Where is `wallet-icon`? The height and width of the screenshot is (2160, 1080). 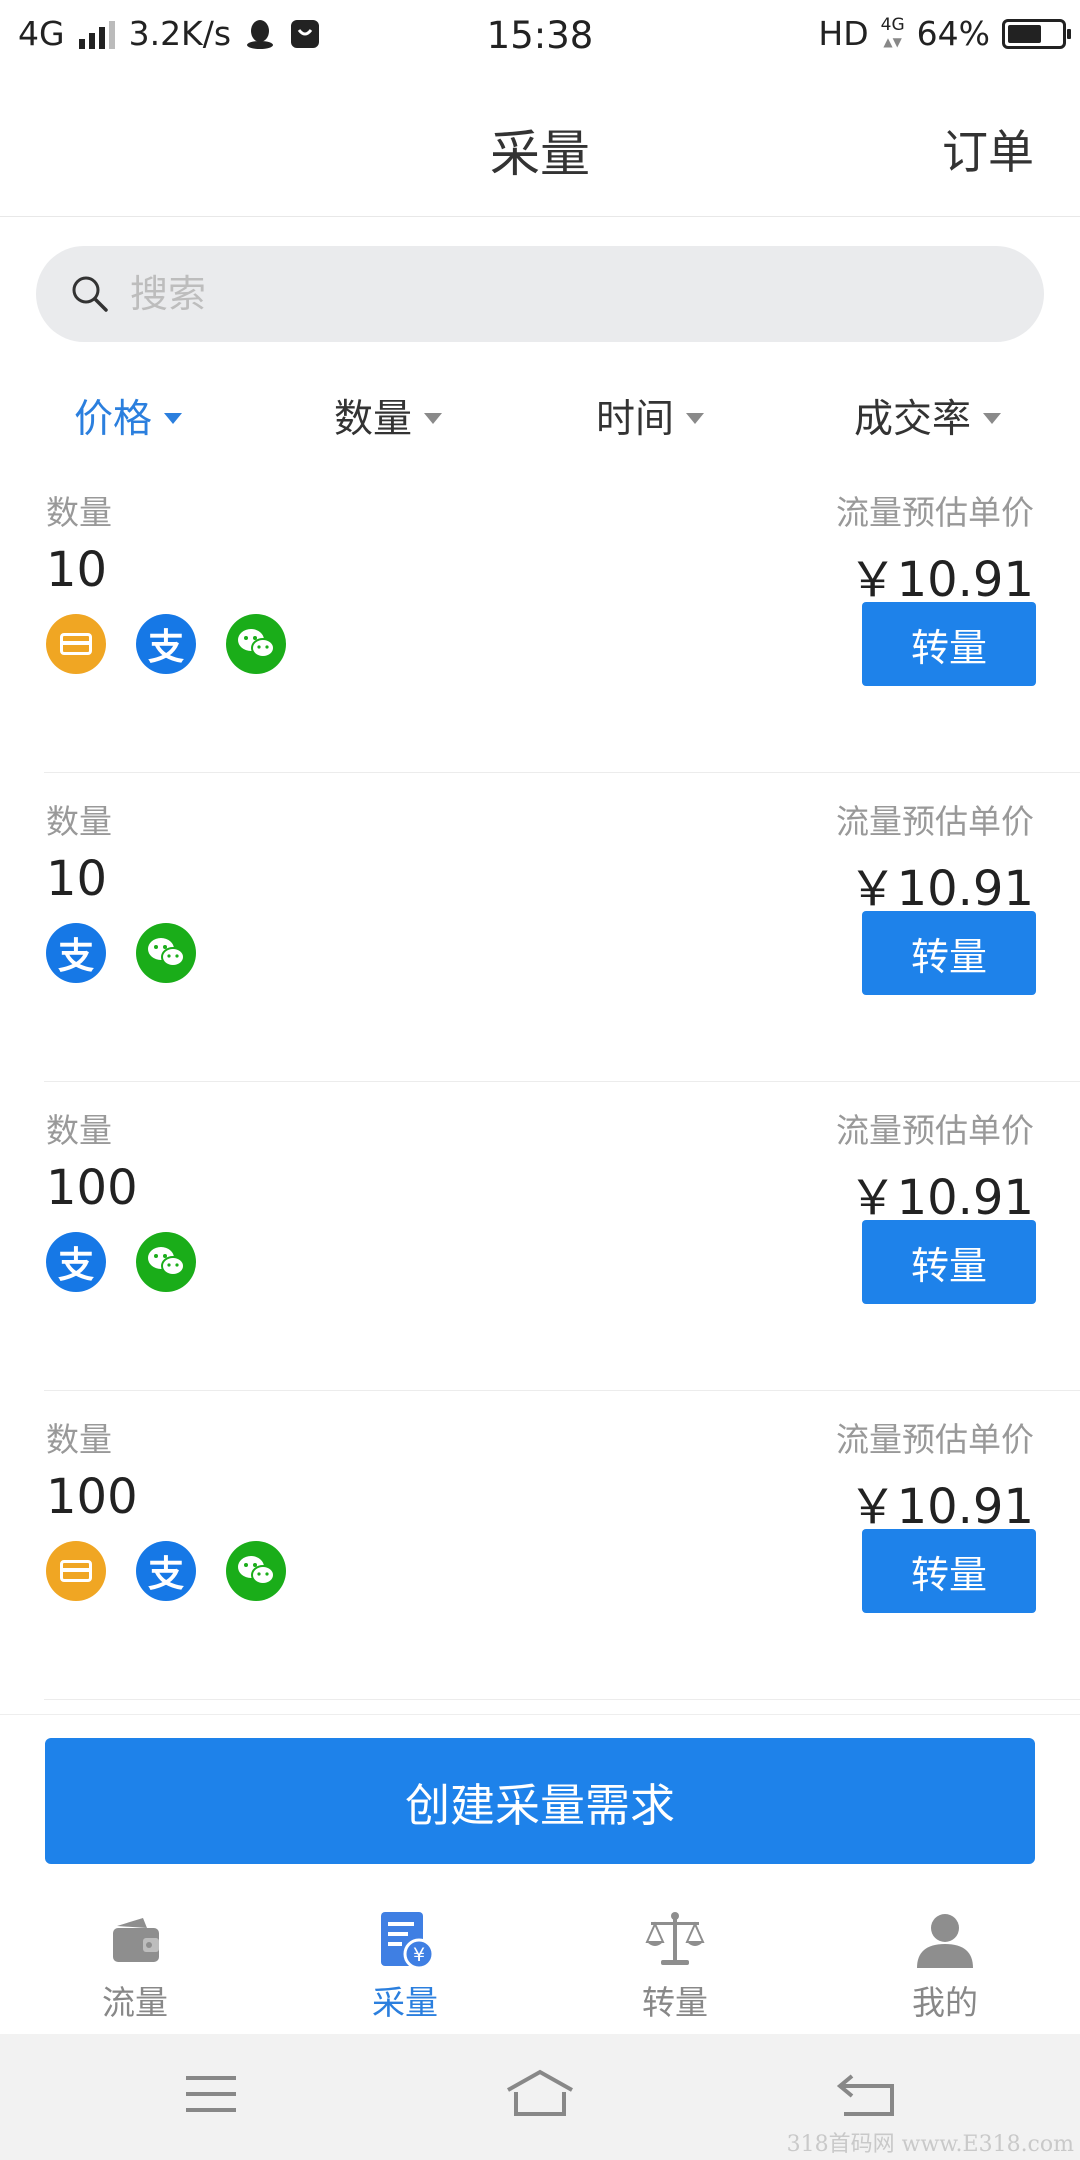
wallet-icon is located at coordinates (136, 1940).